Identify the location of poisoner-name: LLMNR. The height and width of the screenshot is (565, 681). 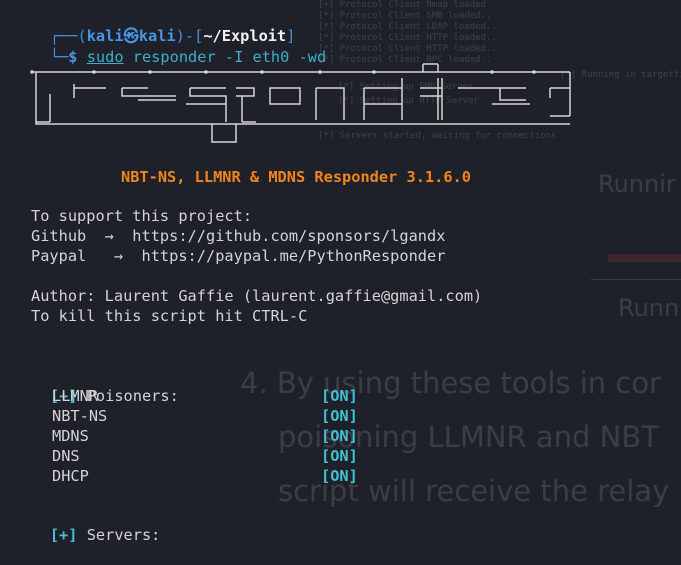
(75, 396).